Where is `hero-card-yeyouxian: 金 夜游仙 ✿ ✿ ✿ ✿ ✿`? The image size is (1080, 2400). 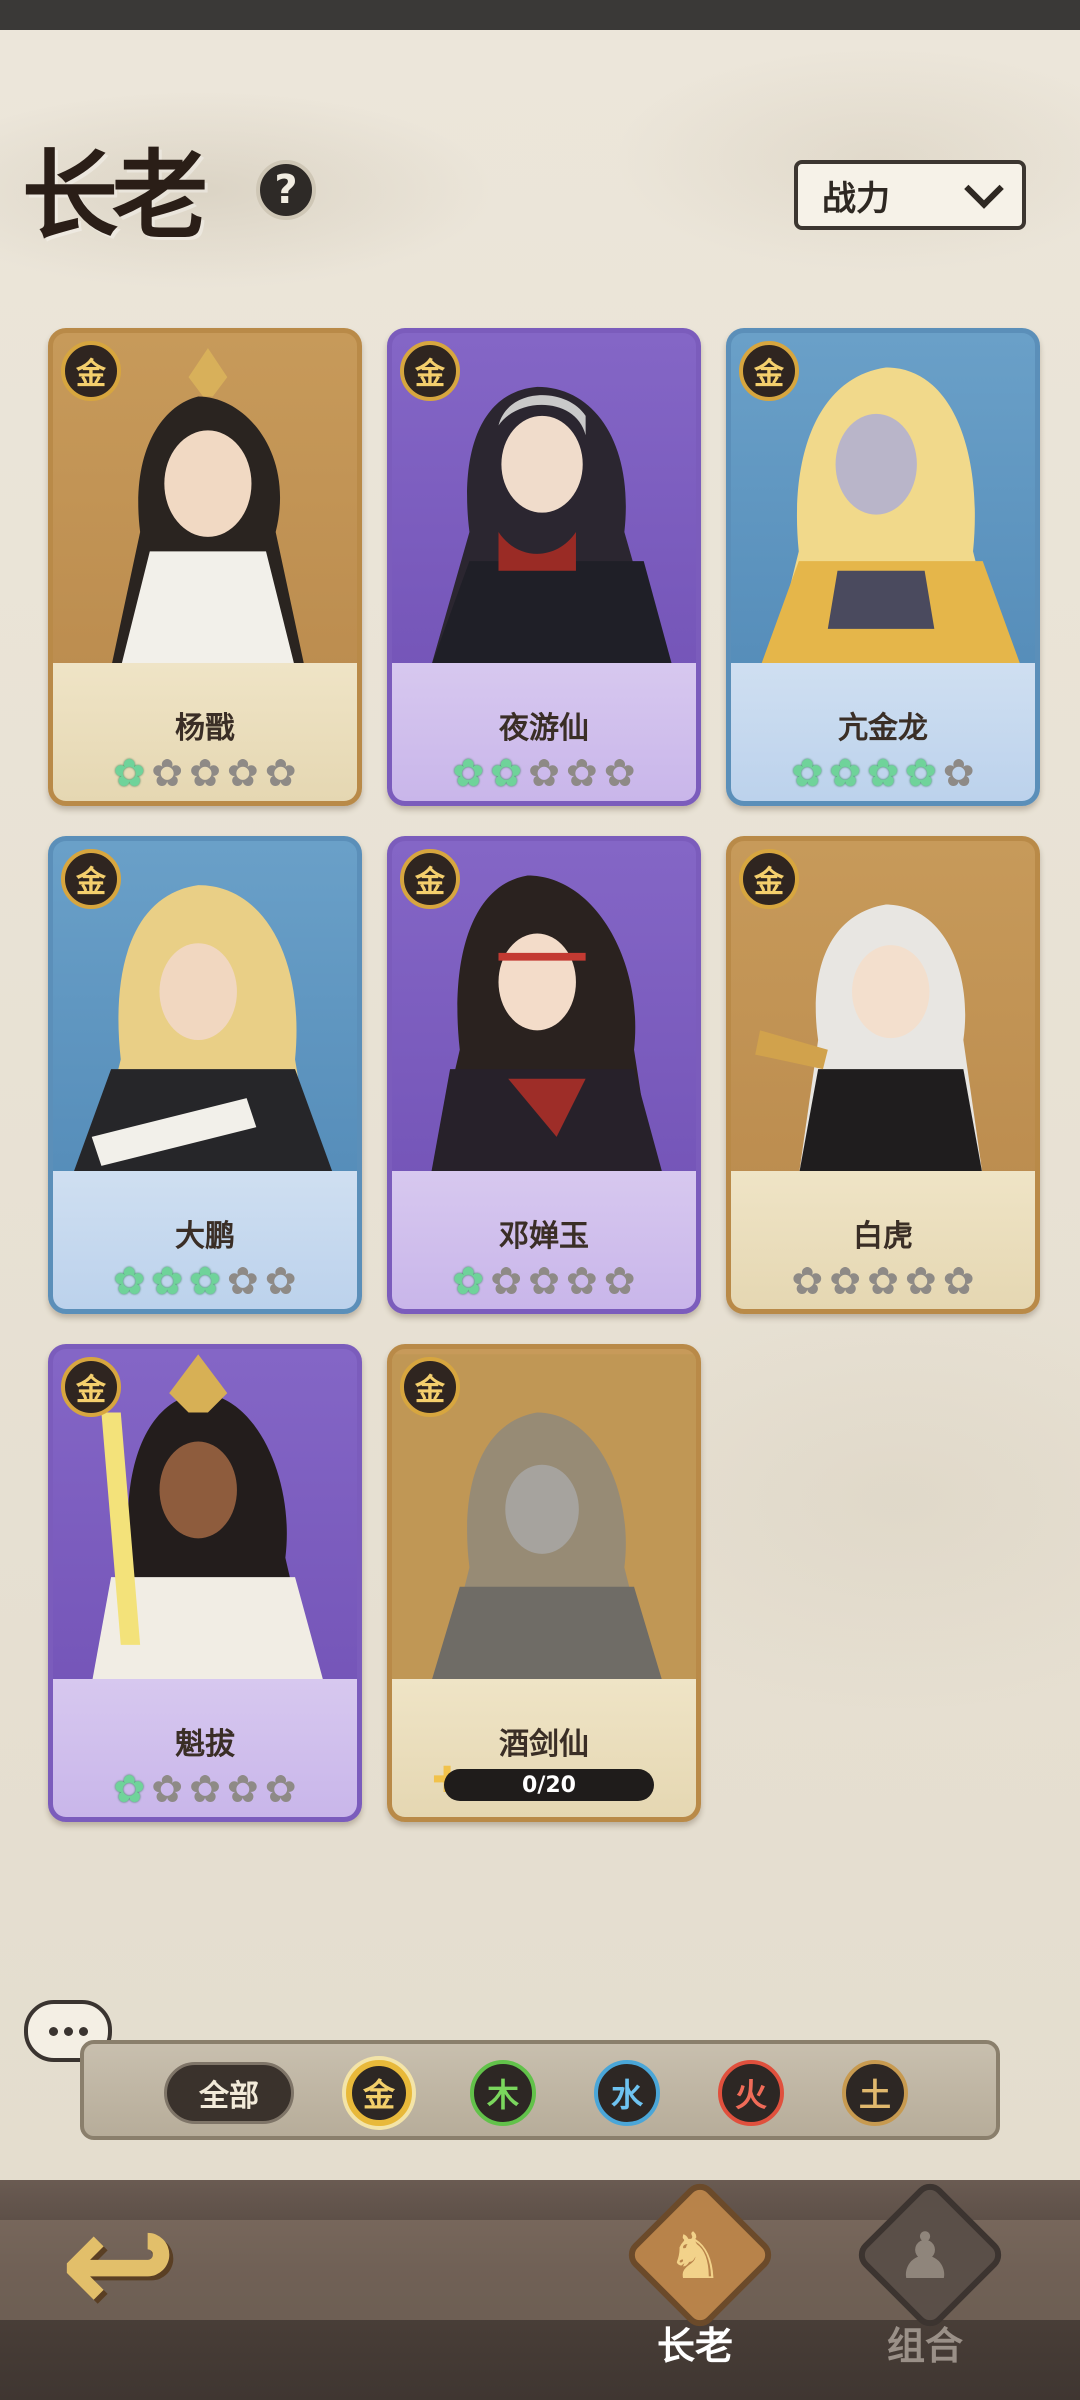
hero-card-yeyouxian: 金 夜游仙 ✿ ✿ ✿ ✿ ✿ is located at coordinates (544, 567).